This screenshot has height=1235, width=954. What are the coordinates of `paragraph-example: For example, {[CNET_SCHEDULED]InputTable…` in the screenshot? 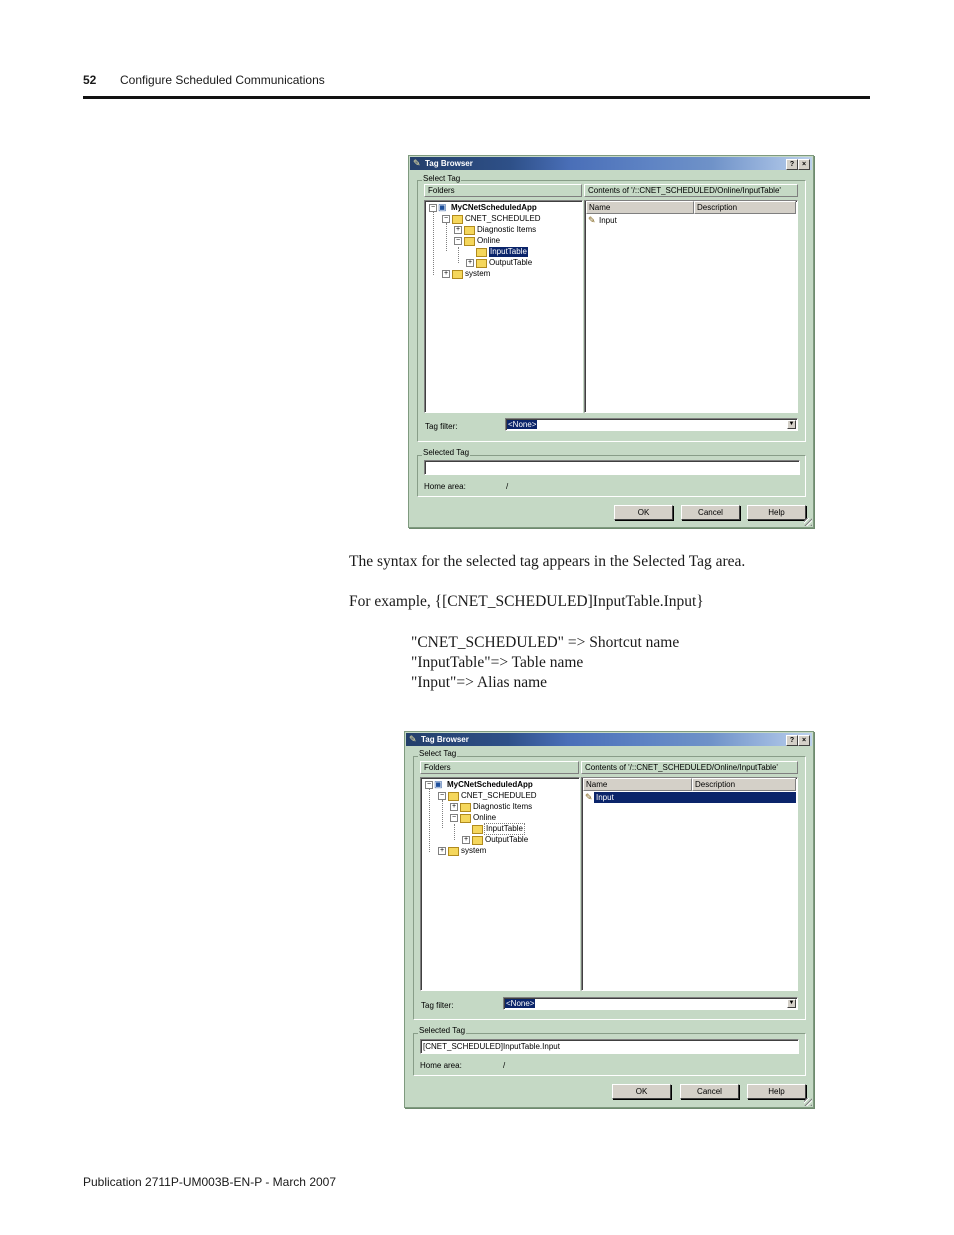 It's located at (526, 601).